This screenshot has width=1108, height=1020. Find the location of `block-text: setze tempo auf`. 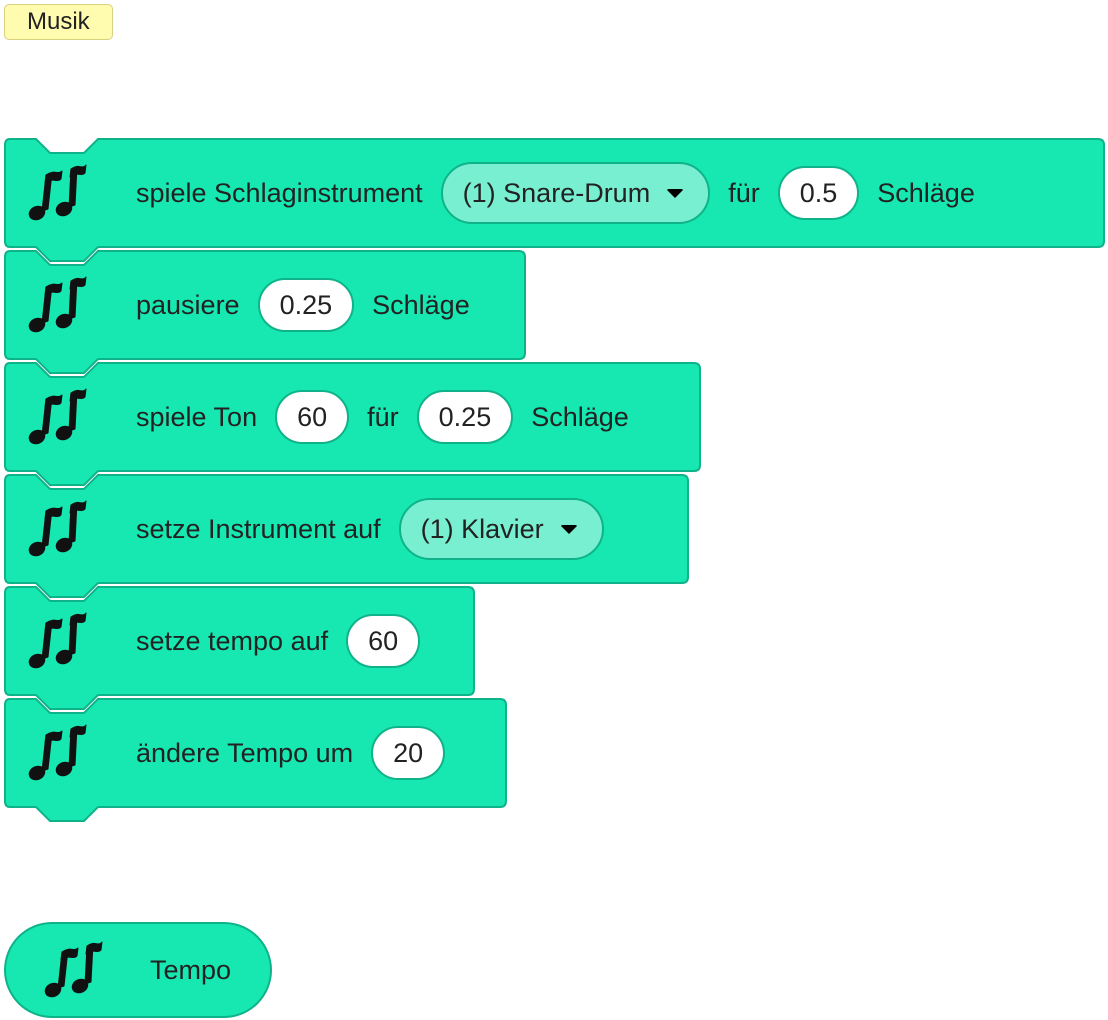

block-text: setze tempo auf is located at coordinates (232, 640).